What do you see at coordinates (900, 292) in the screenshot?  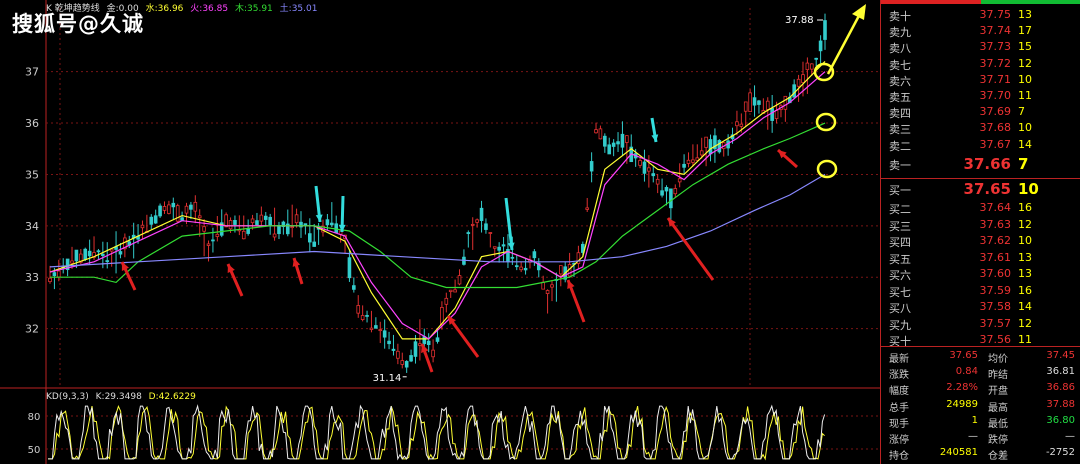 I see `bid-label: 买七` at bounding box center [900, 292].